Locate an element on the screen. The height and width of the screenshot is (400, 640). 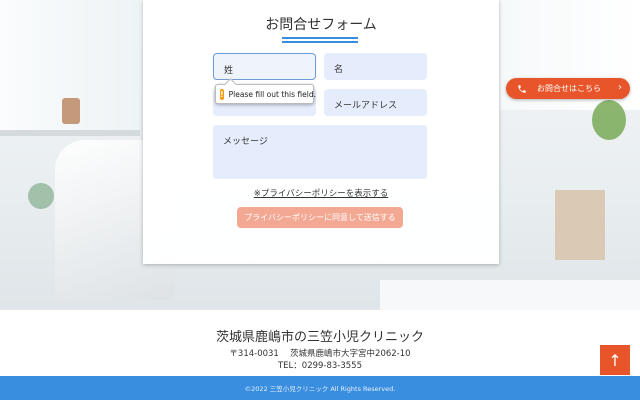
chevron-right-icon: › is located at coordinates (620, 87).